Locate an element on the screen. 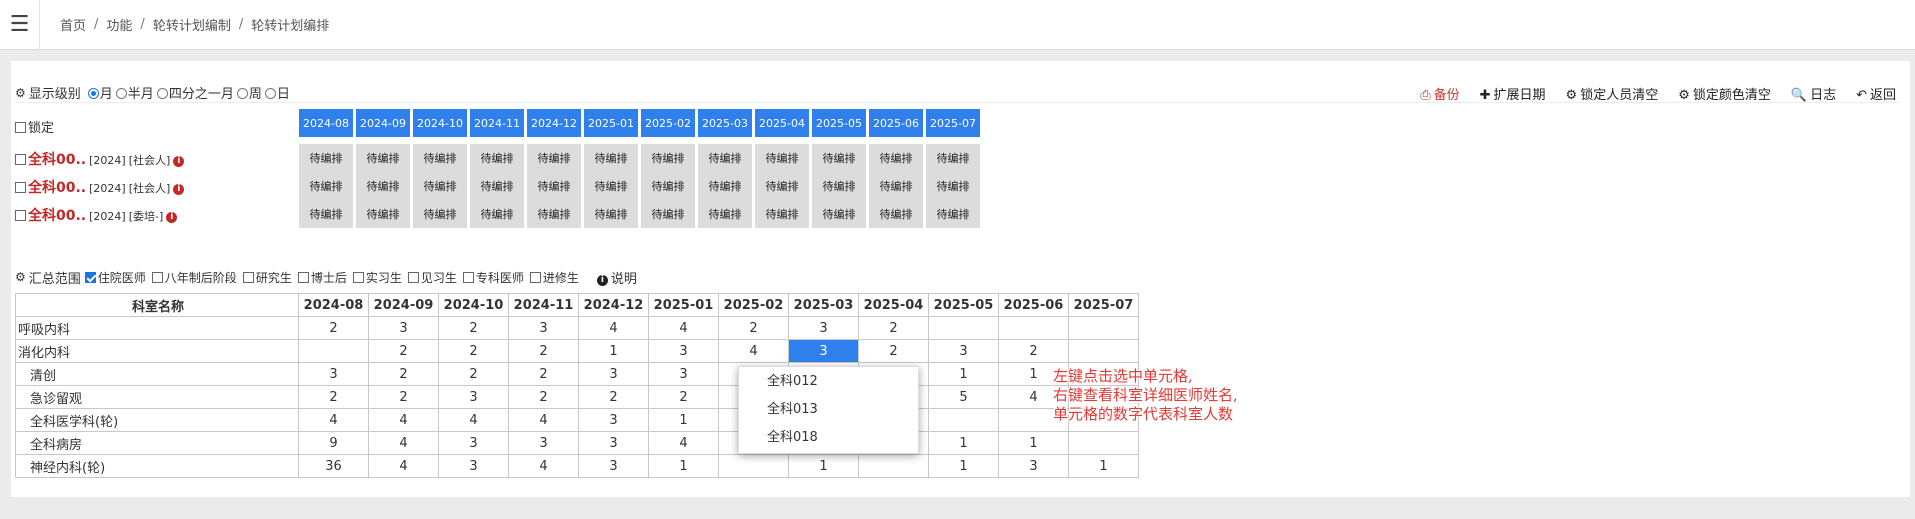  month-header-button: 2025-02 is located at coordinates (668, 123).